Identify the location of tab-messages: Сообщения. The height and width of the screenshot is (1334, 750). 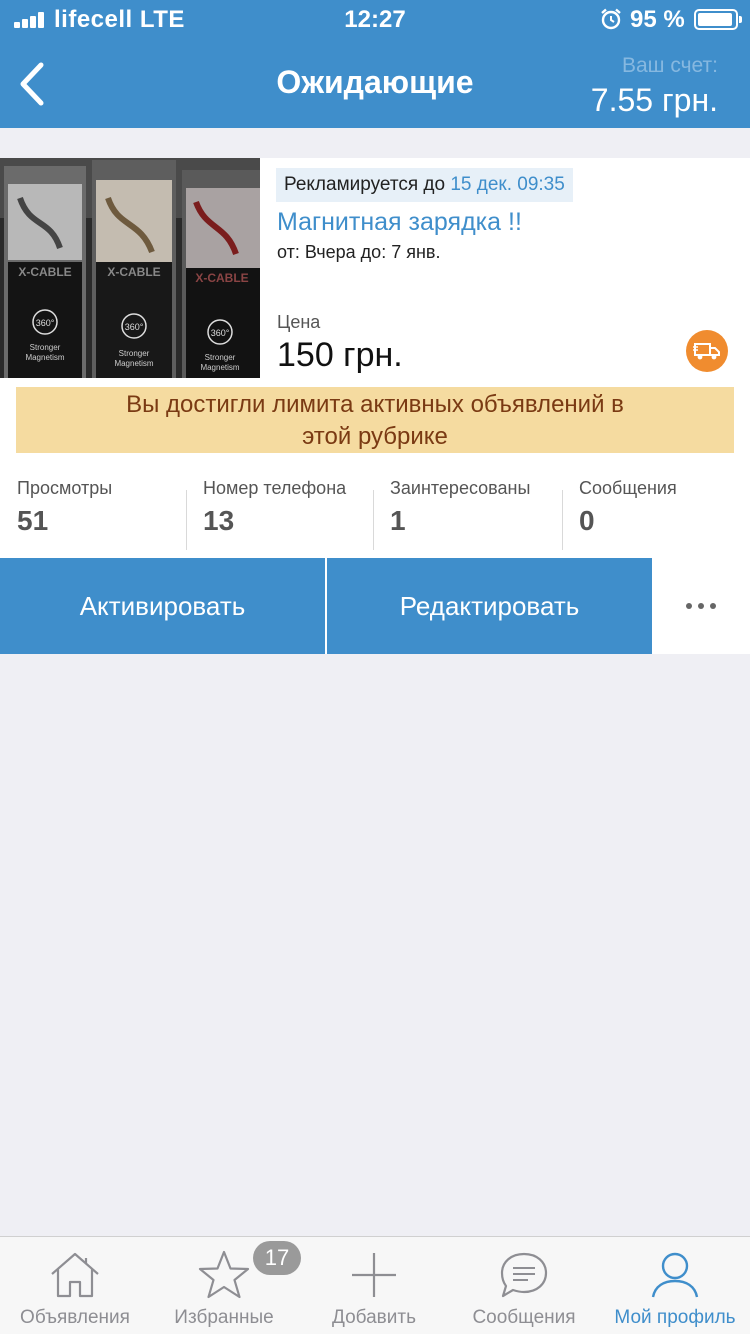
(524, 1285).